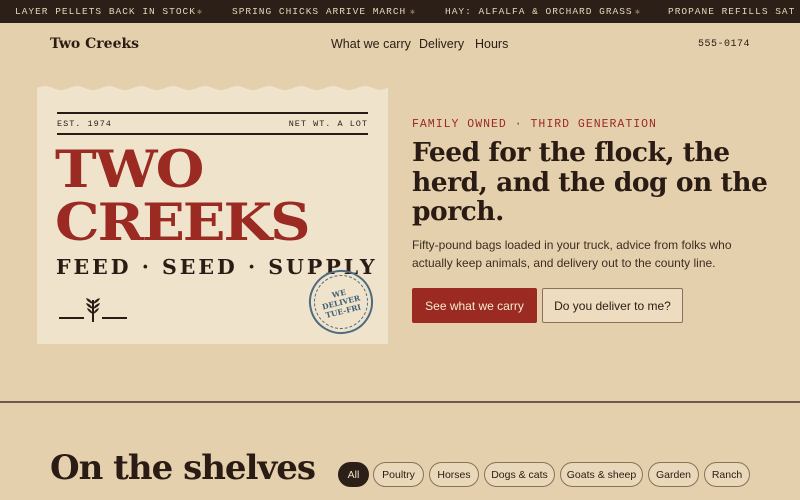  I want to click on phone-number: 555-0174, so click(724, 44).